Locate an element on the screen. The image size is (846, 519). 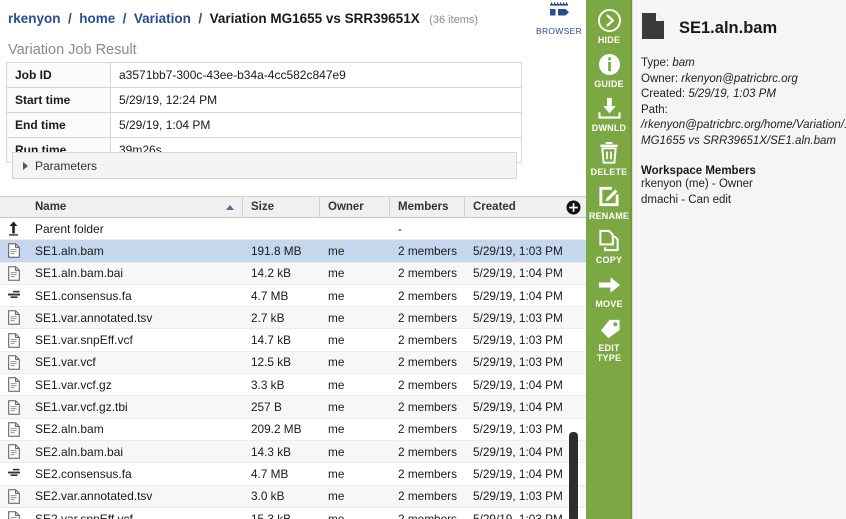
rename-button: RENAME is located at coordinates (609, 202).